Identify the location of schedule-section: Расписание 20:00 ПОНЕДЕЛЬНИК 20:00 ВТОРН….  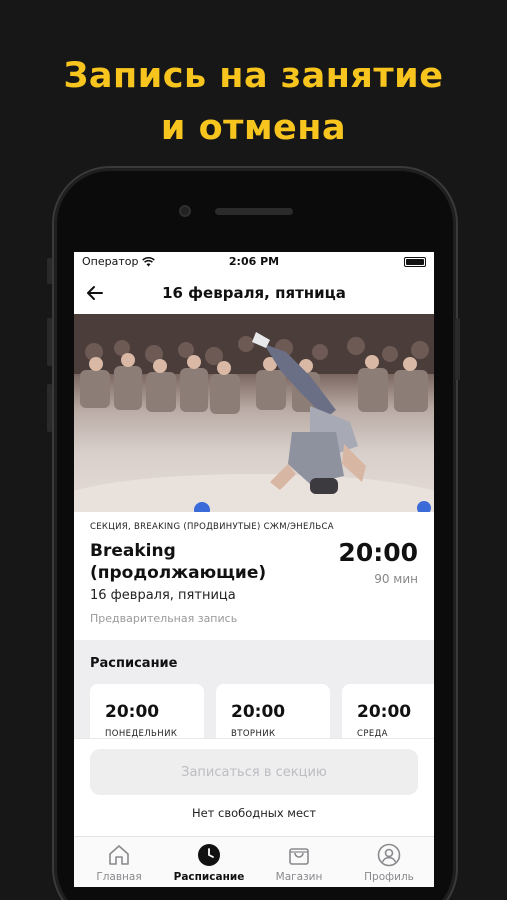
(254, 697).